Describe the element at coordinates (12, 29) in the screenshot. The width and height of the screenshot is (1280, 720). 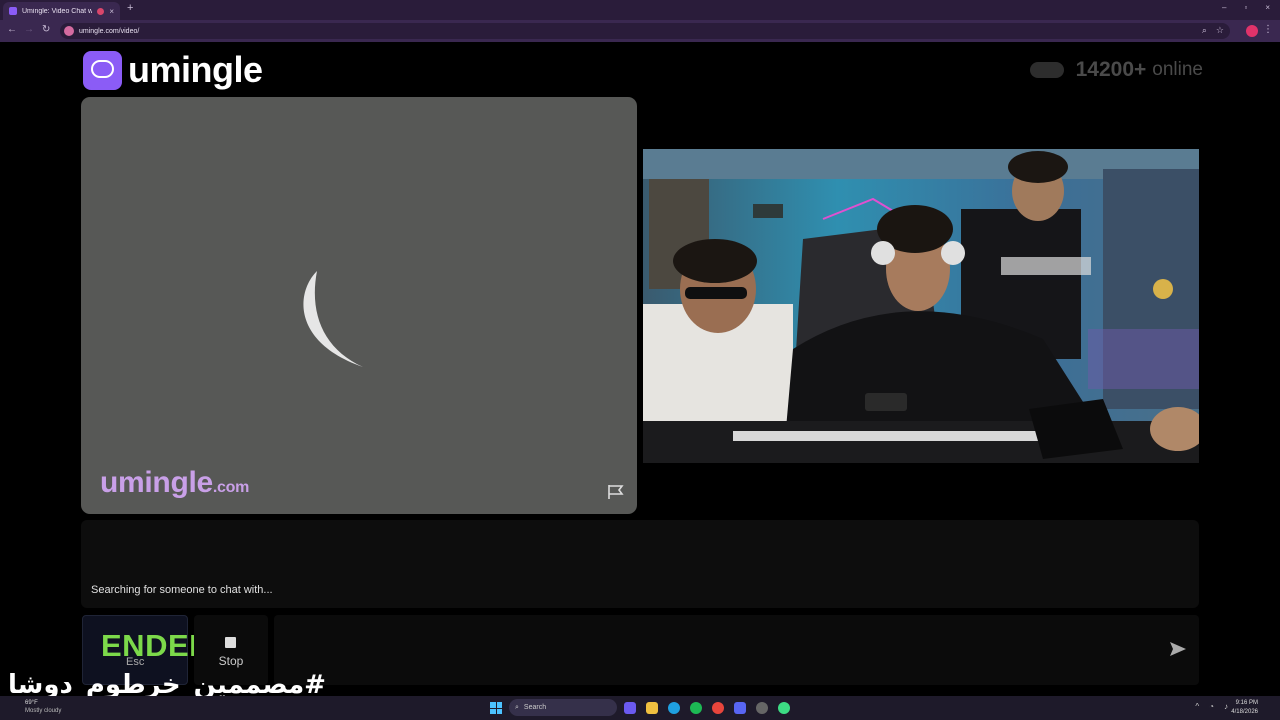
I see `back-arrow-icon: ←` at that location.